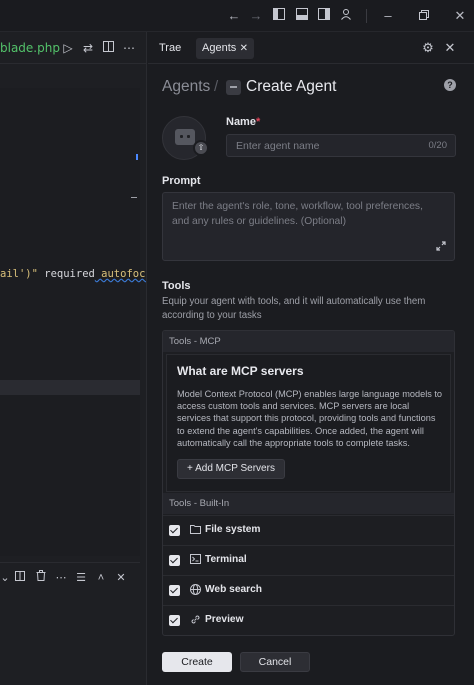 Image resolution: width=474 pixels, height=685 pixels. Describe the element at coordinates (258, 122) in the screenshot. I see `required-mark: *` at that location.